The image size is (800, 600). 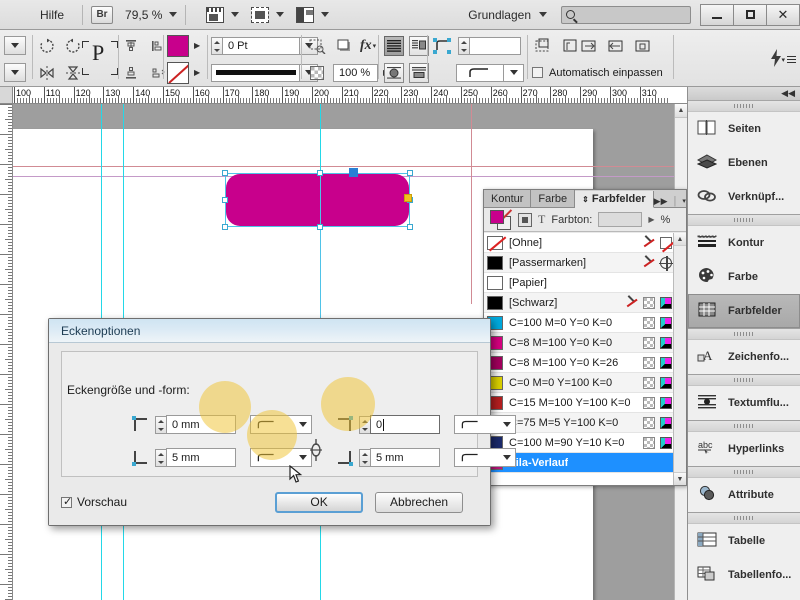 What do you see at coordinates (744, 163) in the screenshot?
I see `dock-item-ebenen: Ebenen` at bounding box center [744, 163].